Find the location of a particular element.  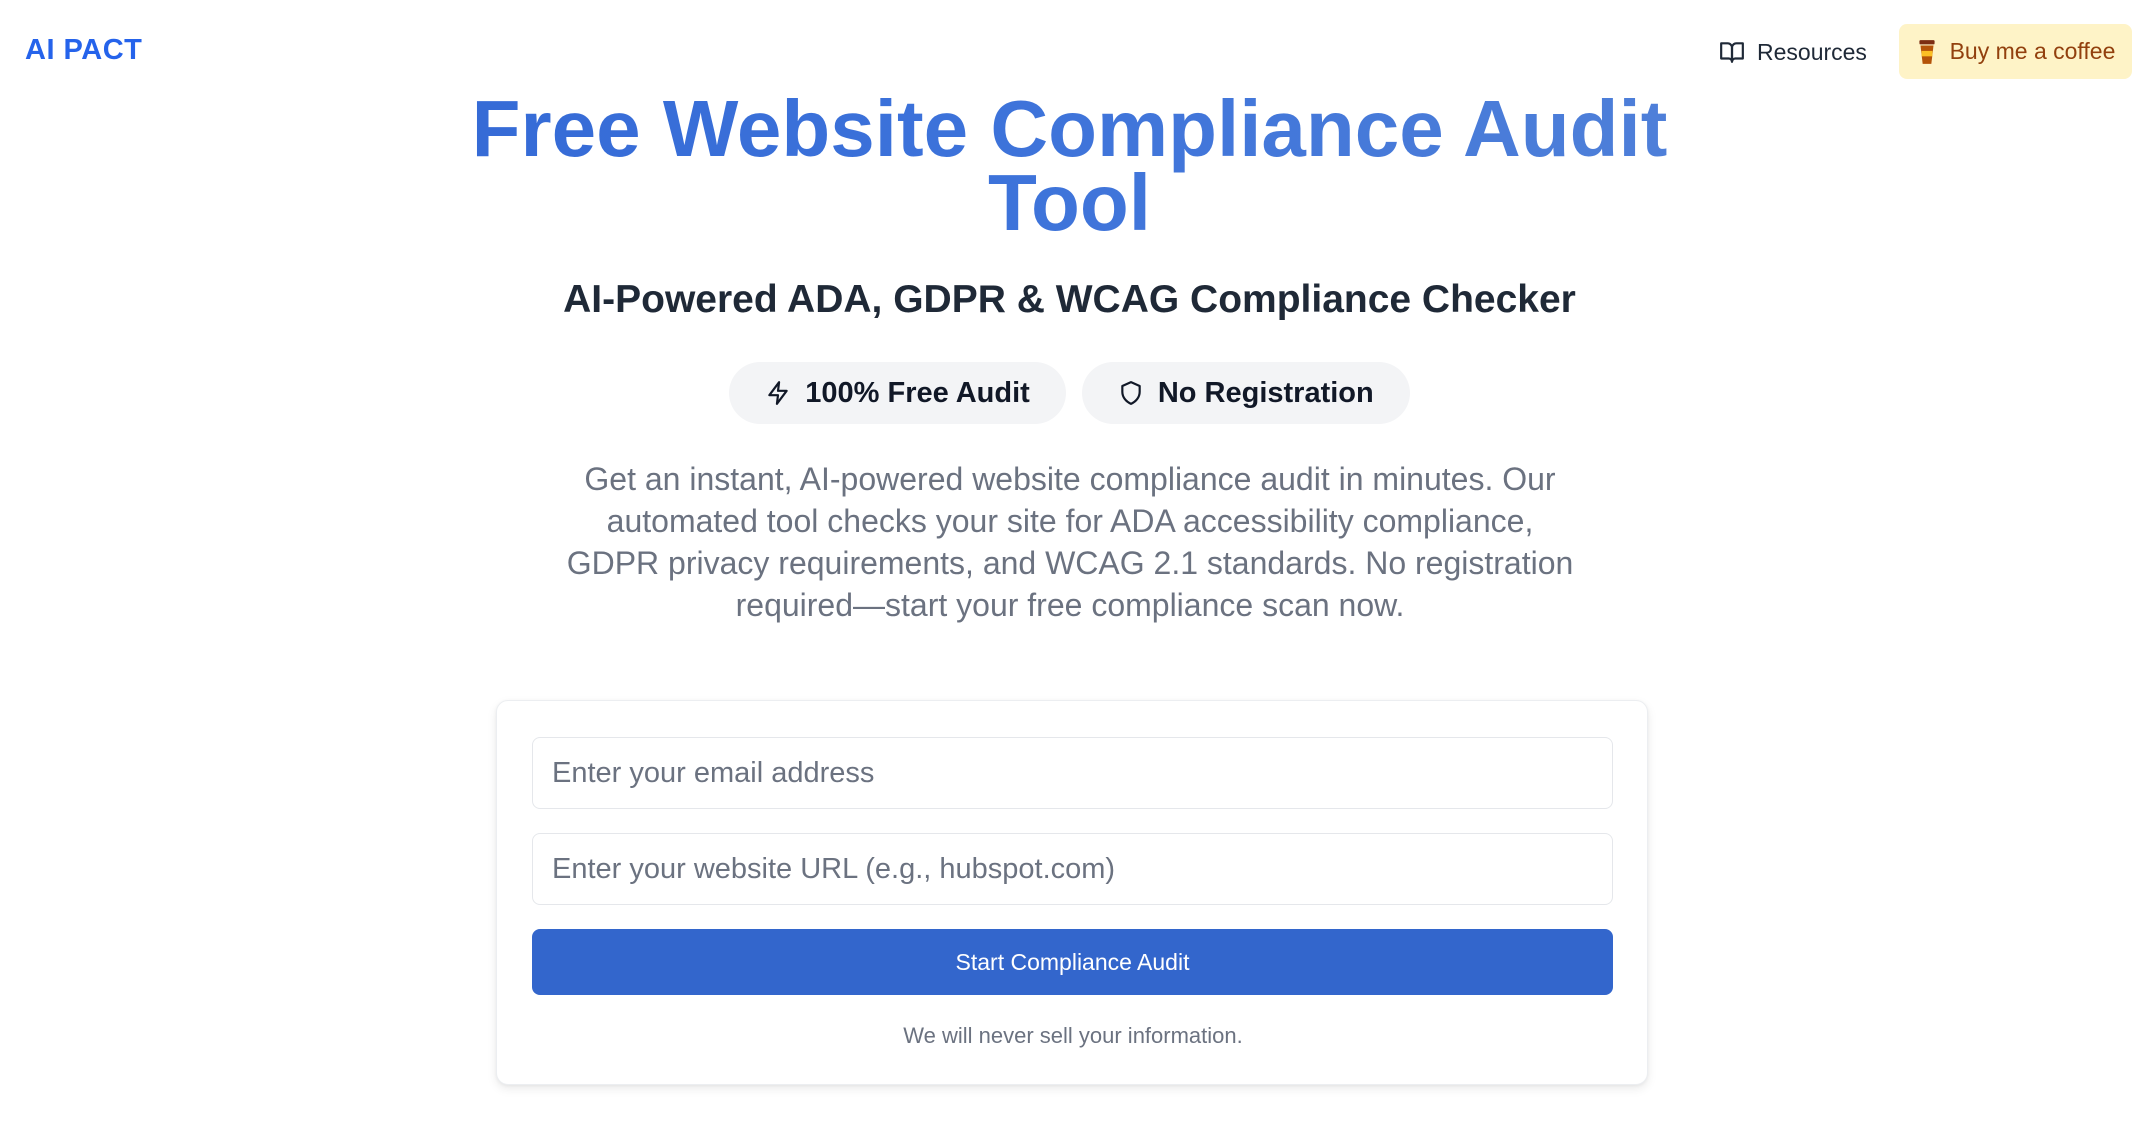

buy-coffee-button: Buy me a coffee is located at coordinates (2015, 51).